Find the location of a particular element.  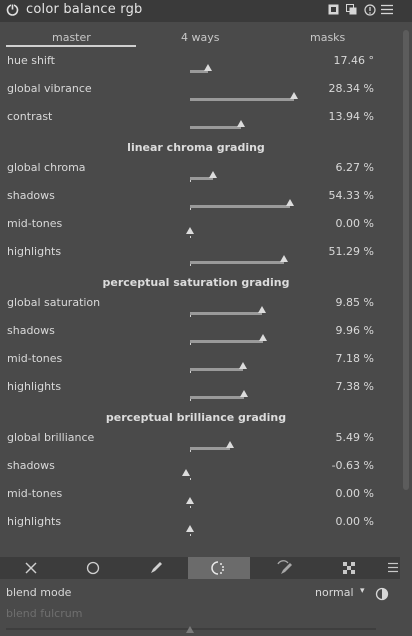

blend-mode-select: normal is located at coordinates (334, 592).